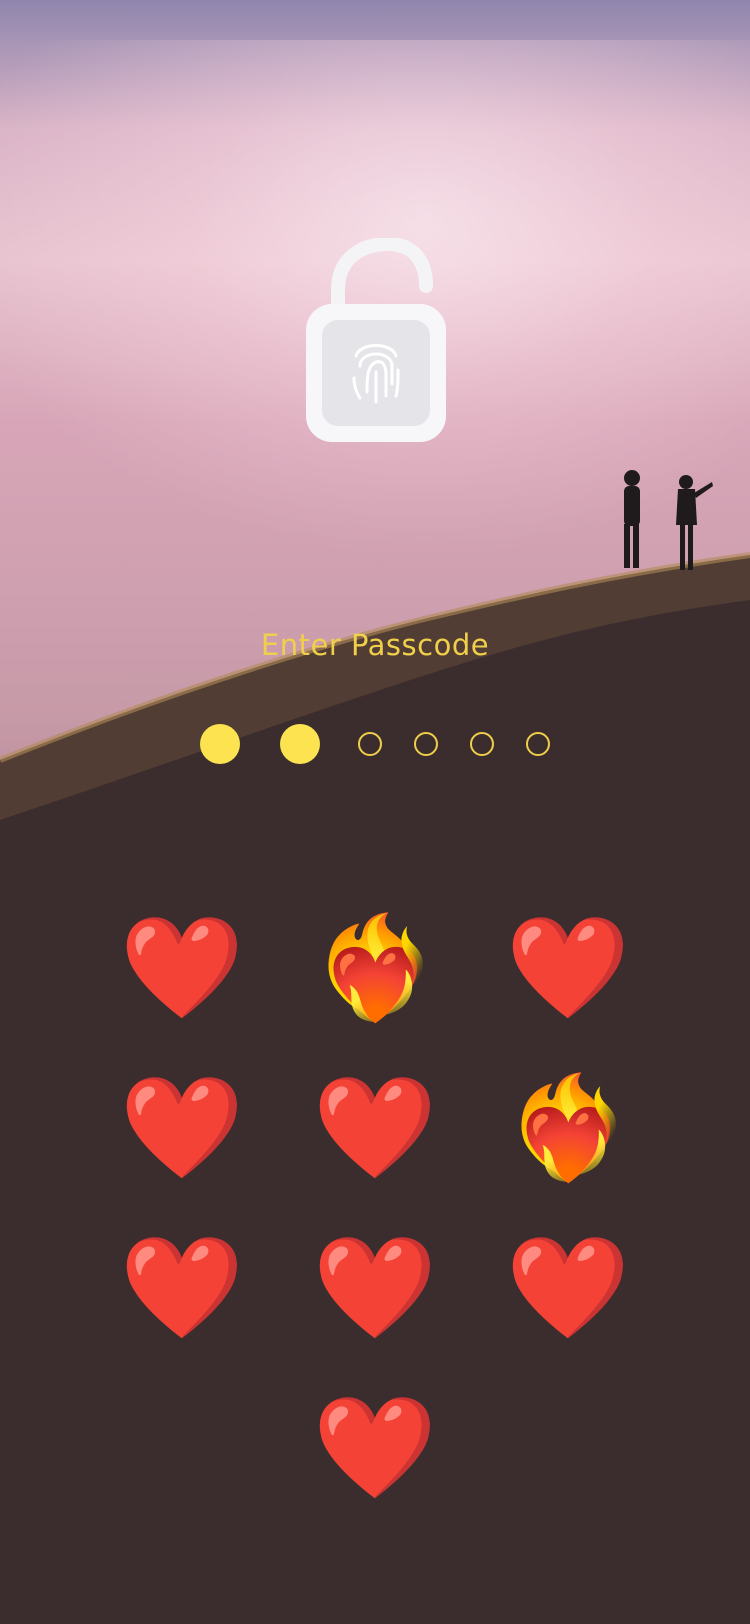  Describe the element at coordinates (375, 645) in the screenshot. I see `enter-passcode-title: Enter Passcode` at that location.